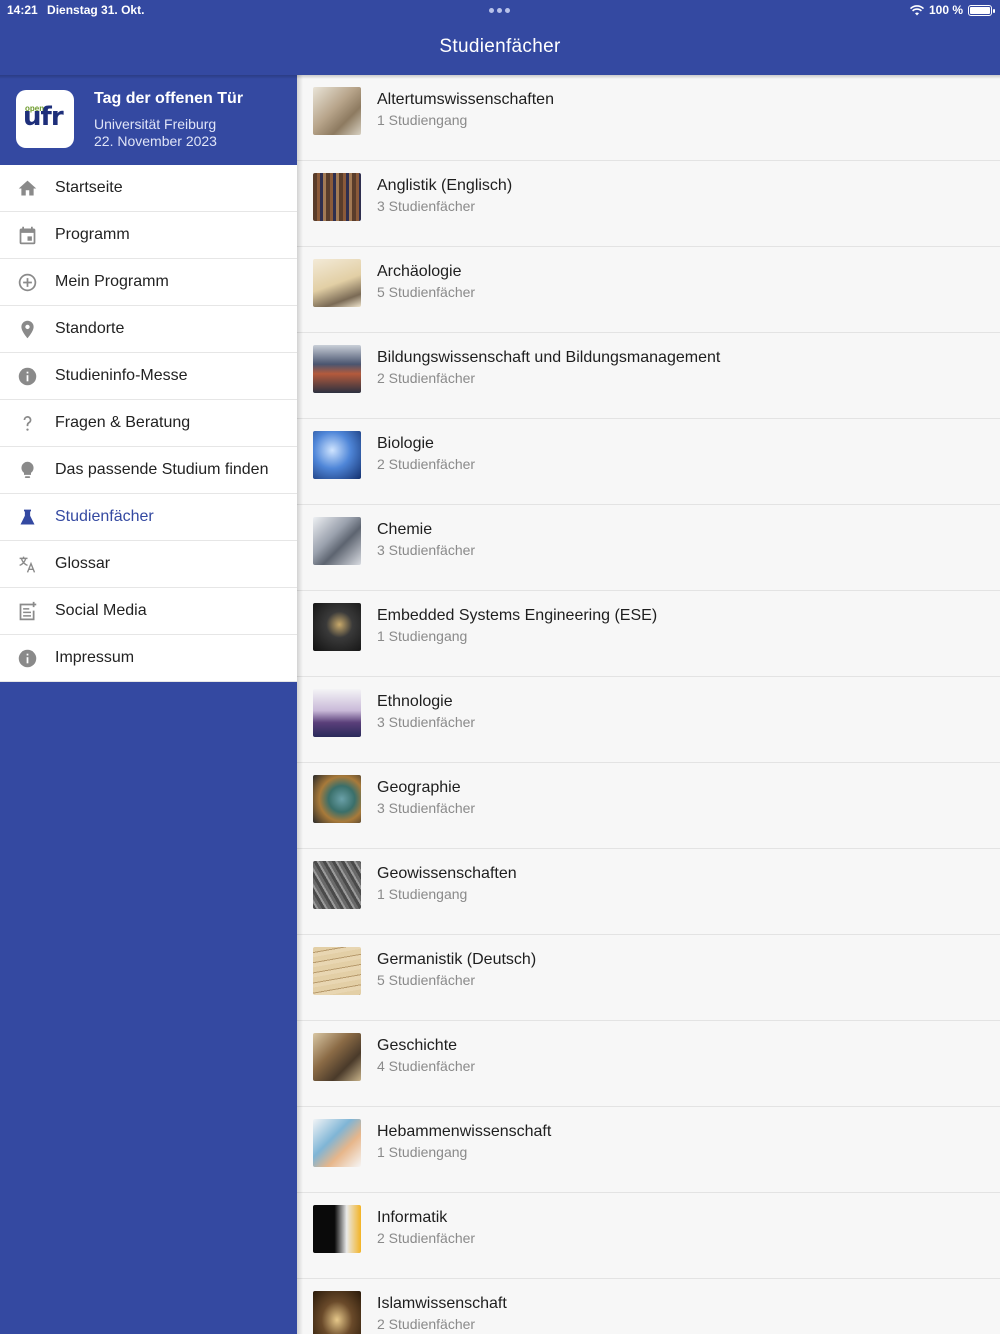  What do you see at coordinates (27, 376) in the screenshot?
I see `info-icon` at bounding box center [27, 376].